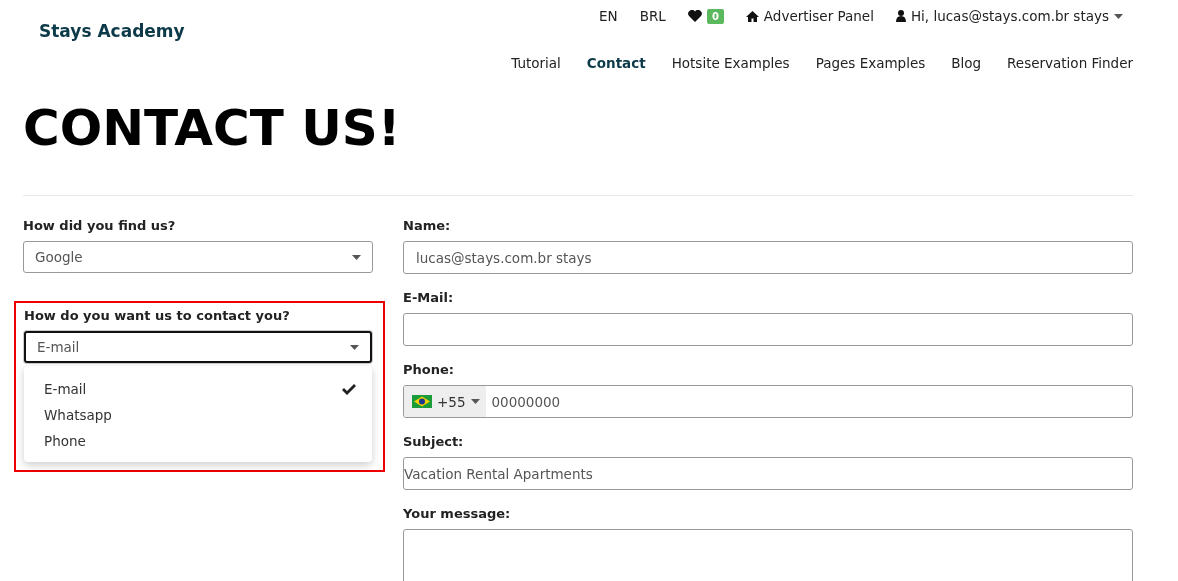 The width and height of the screenshot is (1178, 581). What do you see at coordinates (900, 16) in the screenshot?
I see `user-icon` at bounding box center [900, 16].